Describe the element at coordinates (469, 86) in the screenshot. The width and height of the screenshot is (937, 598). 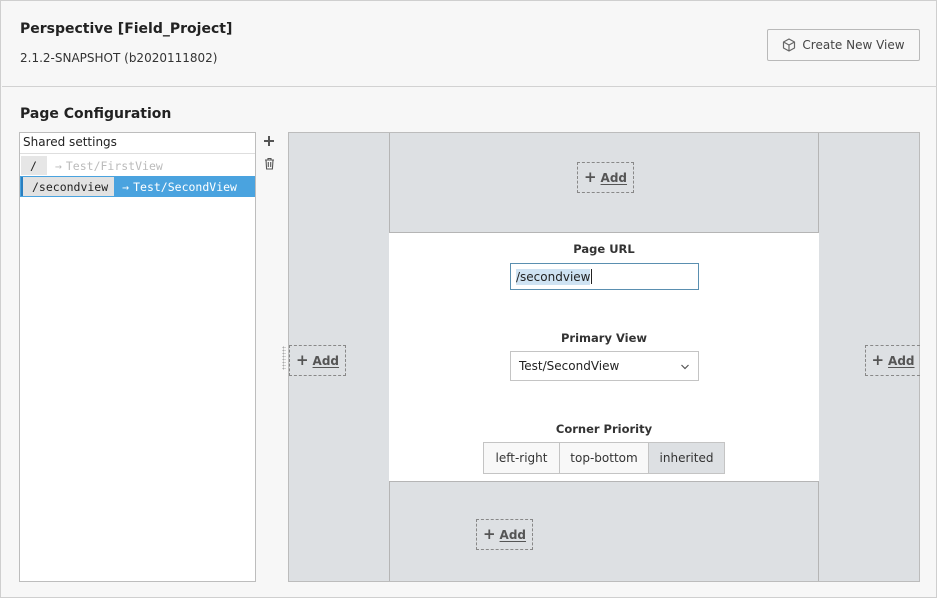
I see `header-divider` at that location.